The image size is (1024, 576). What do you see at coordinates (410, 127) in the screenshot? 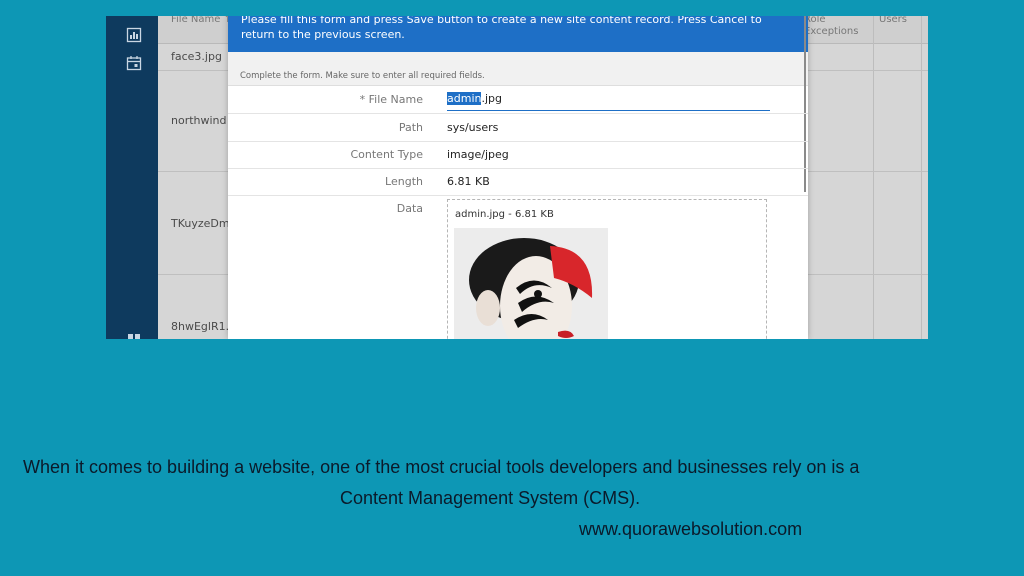
I see `path-label: Path` at bounding box center [410, 127].